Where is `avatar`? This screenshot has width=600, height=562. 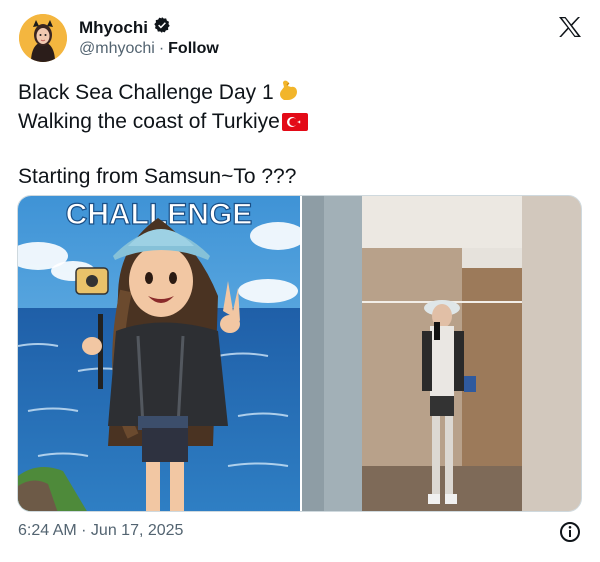 avatar is located at coordinates (43, 38).